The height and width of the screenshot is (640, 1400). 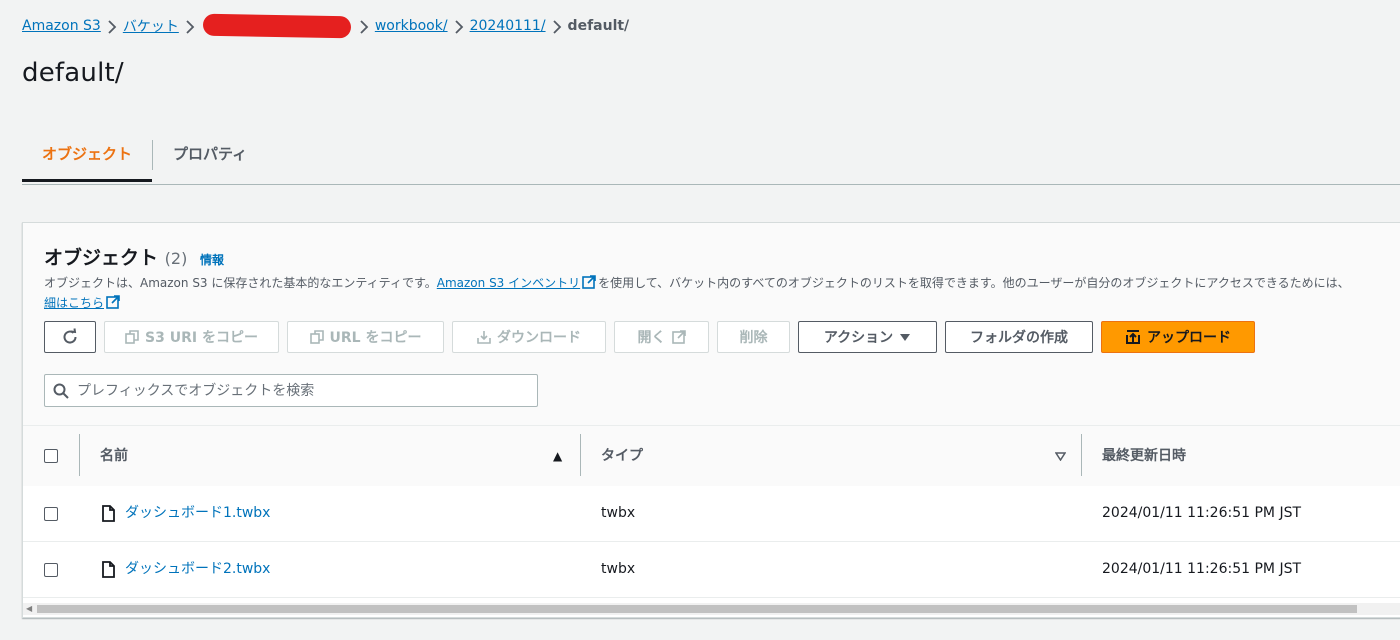 I want to click on details-link: 細はこちら, so click(x=74, y=303).